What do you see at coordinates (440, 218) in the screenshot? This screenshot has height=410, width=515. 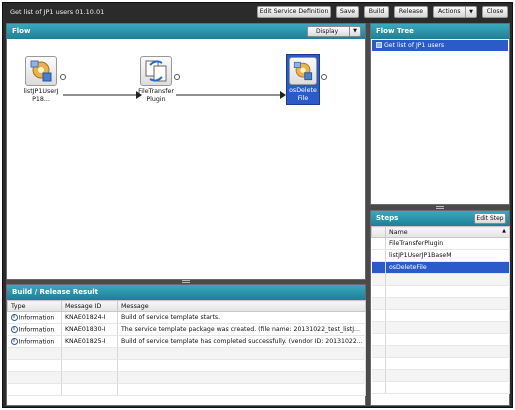 I see `steps-header: Steps Edit Step` at bounding box center [440, 218].